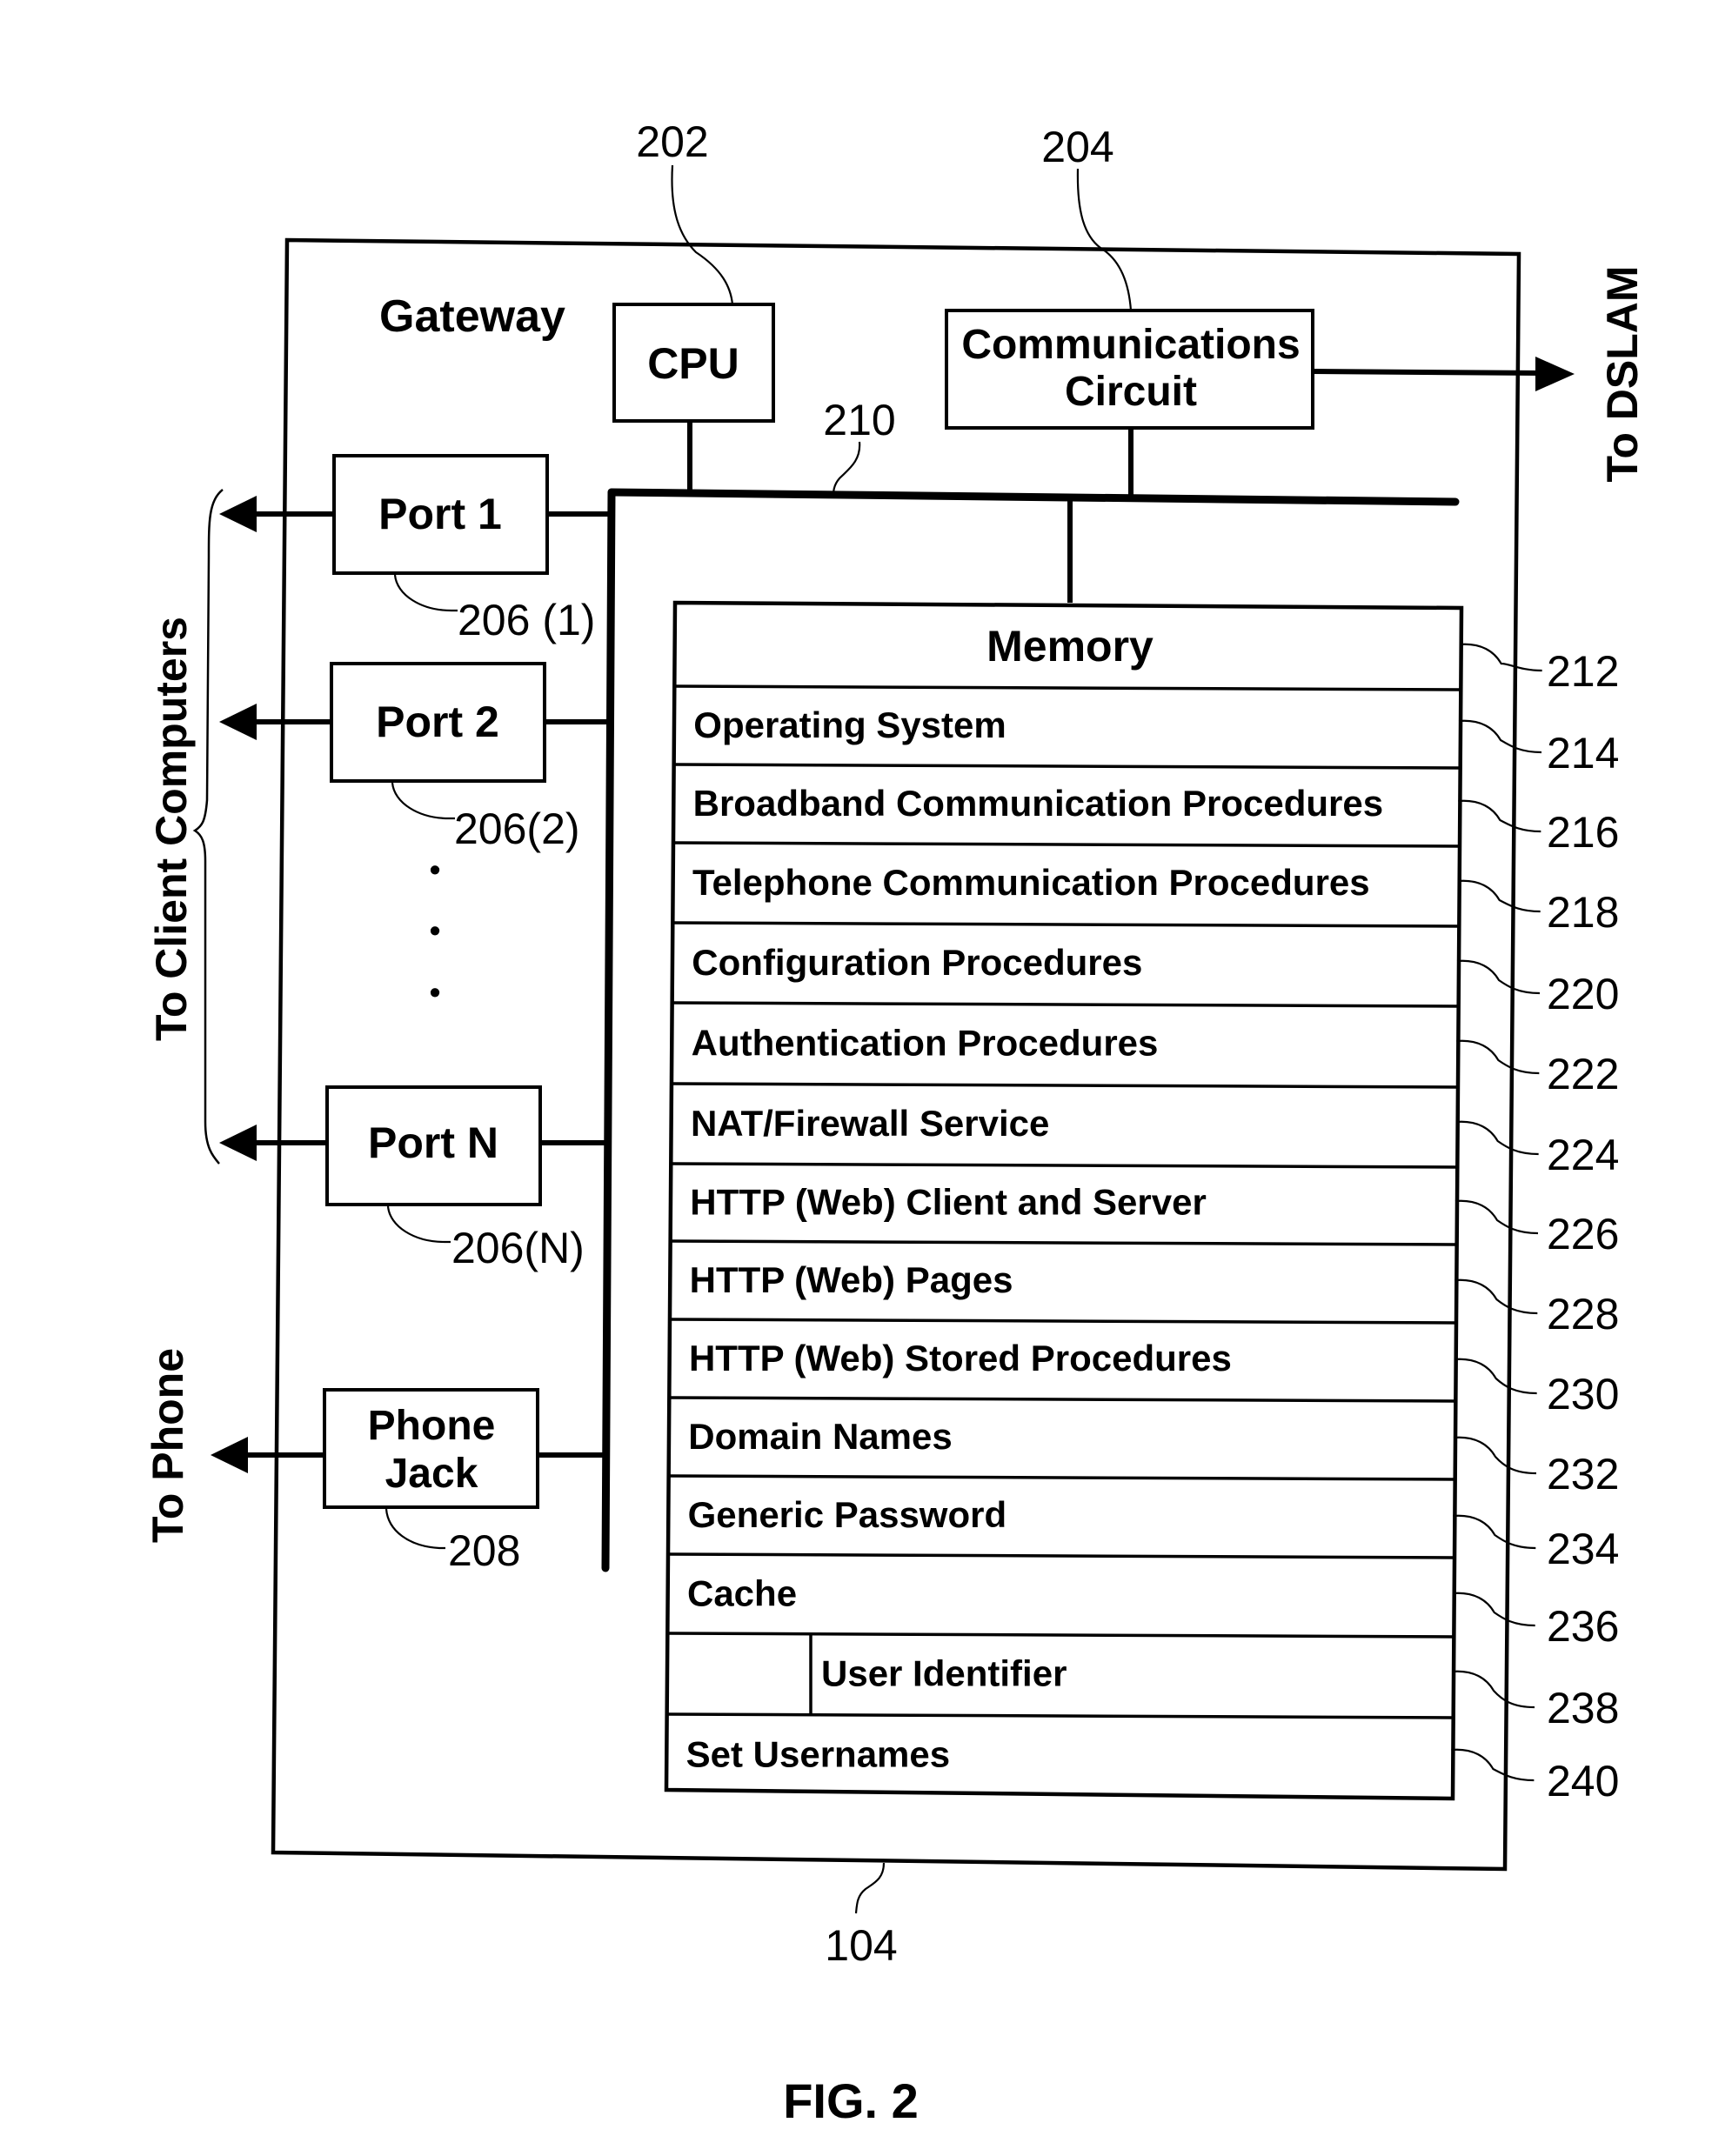 The width and height of the screenshot is (1732, 2156). What do you see at coordinates (1583, 1549) in the screenshot?
I see `memory-ref: 234` at bounding box center [1583, 1549].